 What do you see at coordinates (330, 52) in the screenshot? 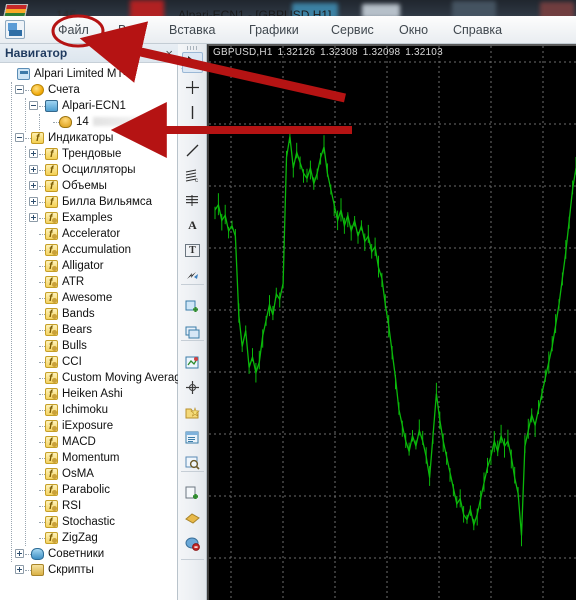
I see `chart-ohlc-header: GBPUSD,H1 1.32126 1.32308 1.32098 1.32103` at bounding box center [330, 52].